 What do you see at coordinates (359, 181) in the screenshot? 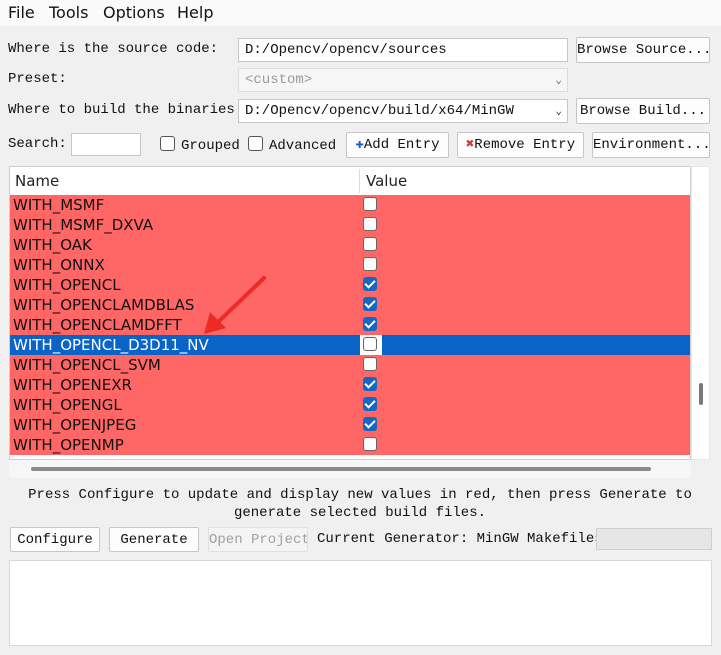
I see `column-divider` at bounding box center [359, 181].